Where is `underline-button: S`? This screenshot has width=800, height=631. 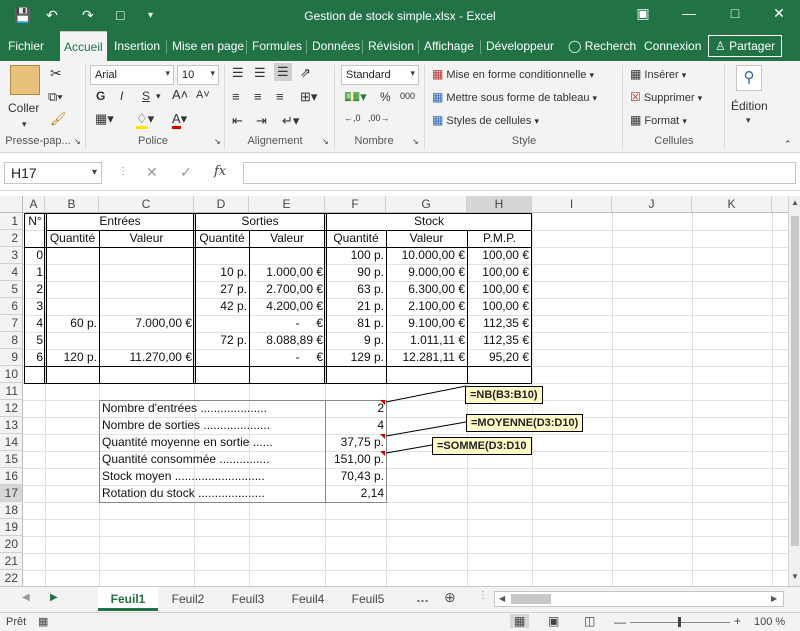 underline-button: S is located at coordinates (146, 96).